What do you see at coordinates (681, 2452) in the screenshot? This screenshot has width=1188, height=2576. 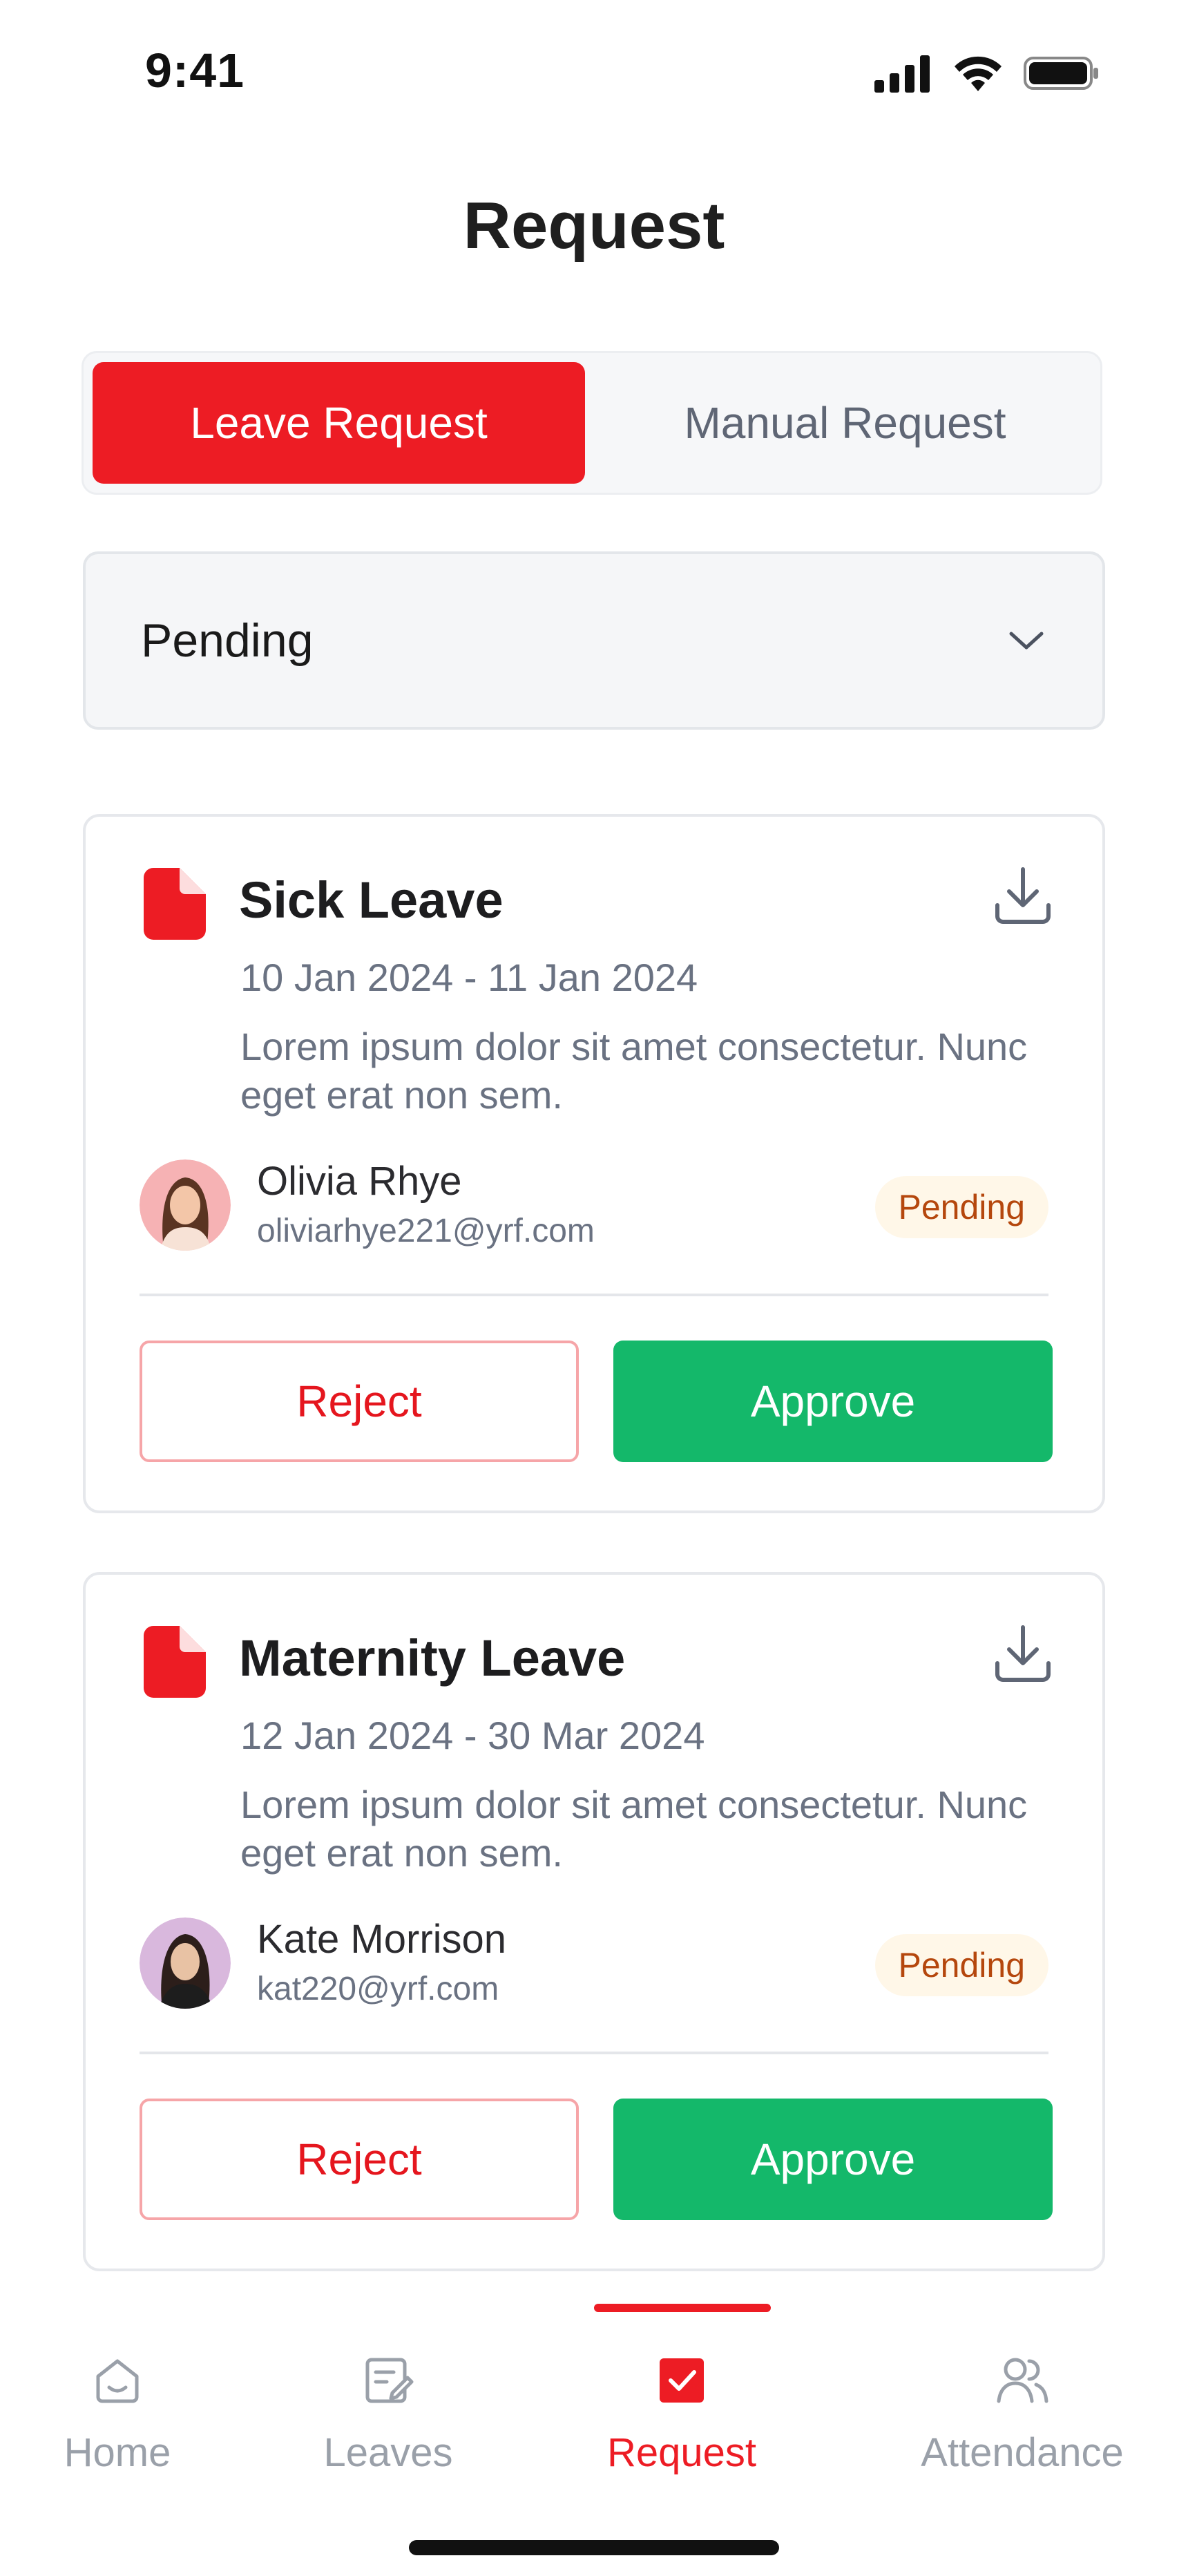 I see `nav-label-request: Request` at bounding box center [681, 2452].